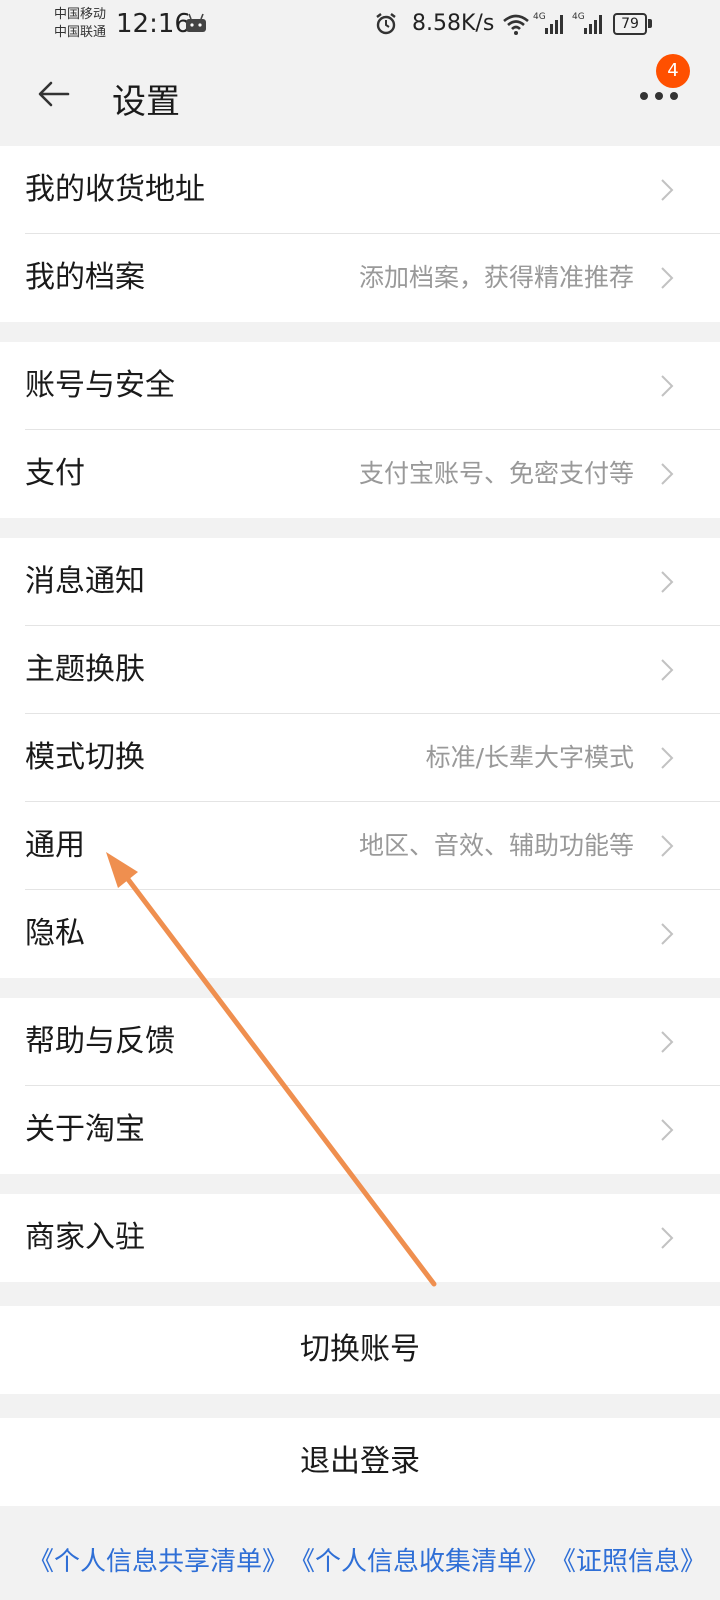 This screenshot has height=1600, width=720. What do you see at coordinates (360, 1350) in the screenshot?
I see `switch-account-button: 切换账号` at bounding box center [360, 1350].